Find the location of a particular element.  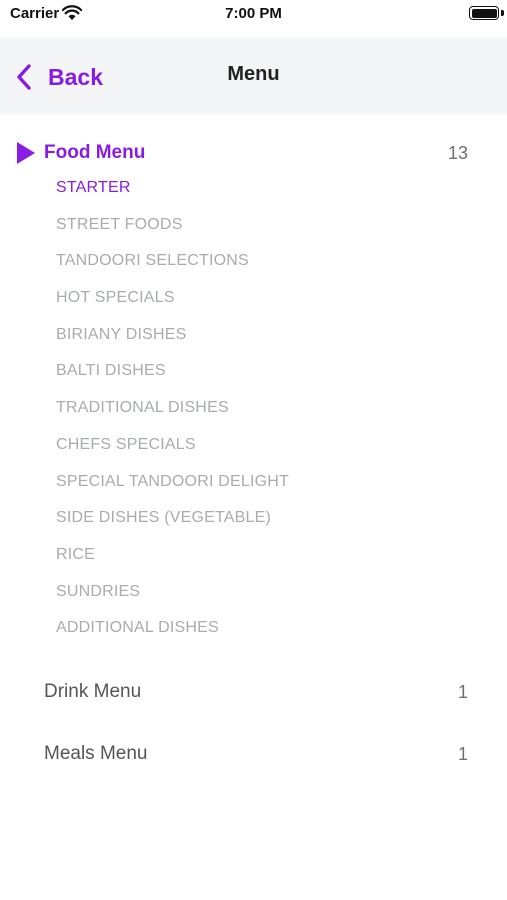

menu-group-meals: Meals Menu 1 is located at coordinates (253, 755).